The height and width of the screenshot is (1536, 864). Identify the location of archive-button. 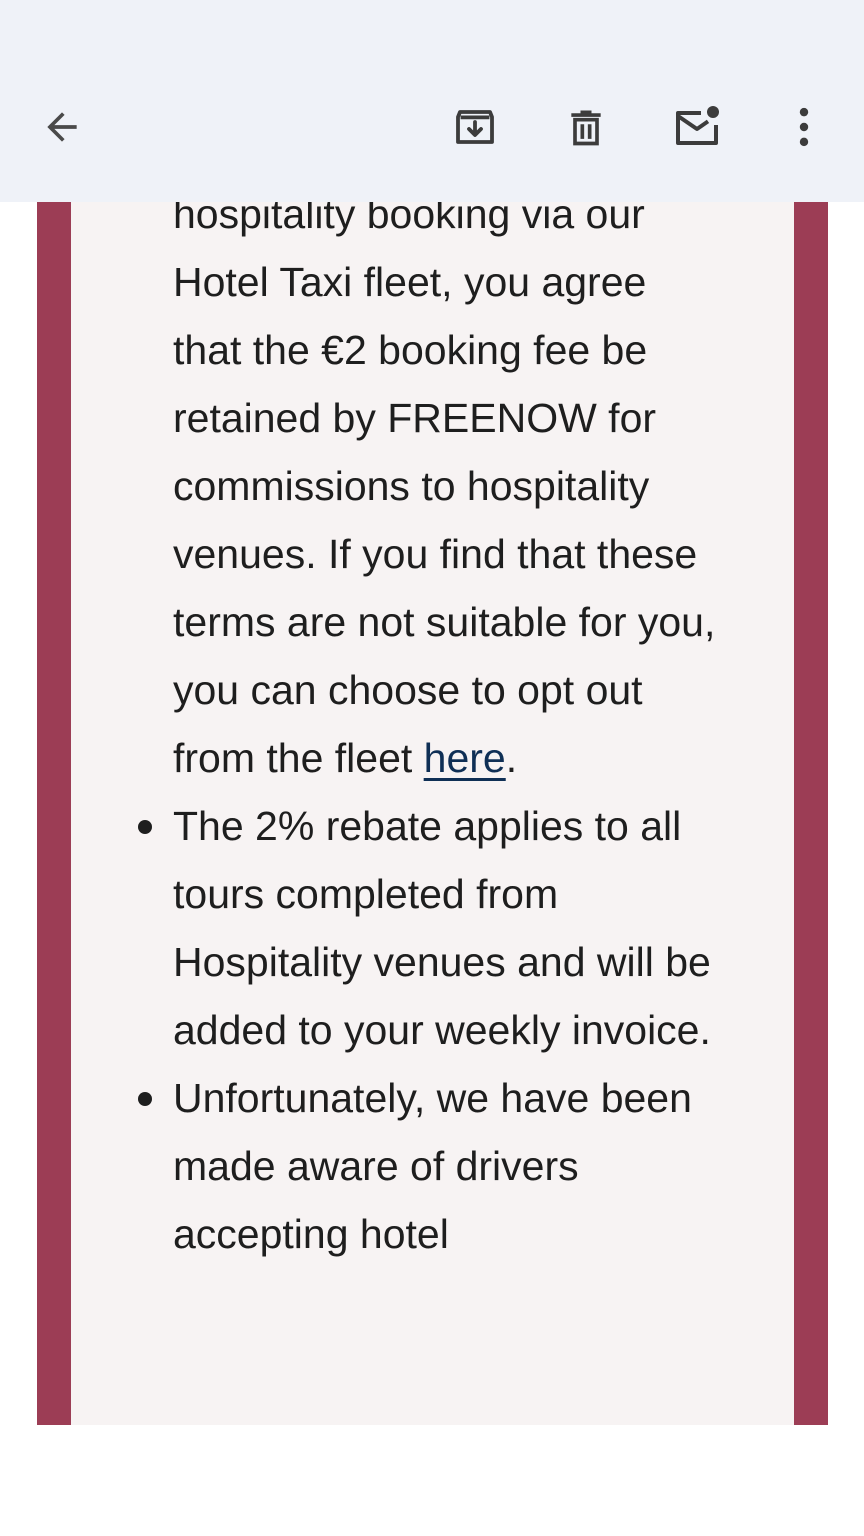
(475, 127).